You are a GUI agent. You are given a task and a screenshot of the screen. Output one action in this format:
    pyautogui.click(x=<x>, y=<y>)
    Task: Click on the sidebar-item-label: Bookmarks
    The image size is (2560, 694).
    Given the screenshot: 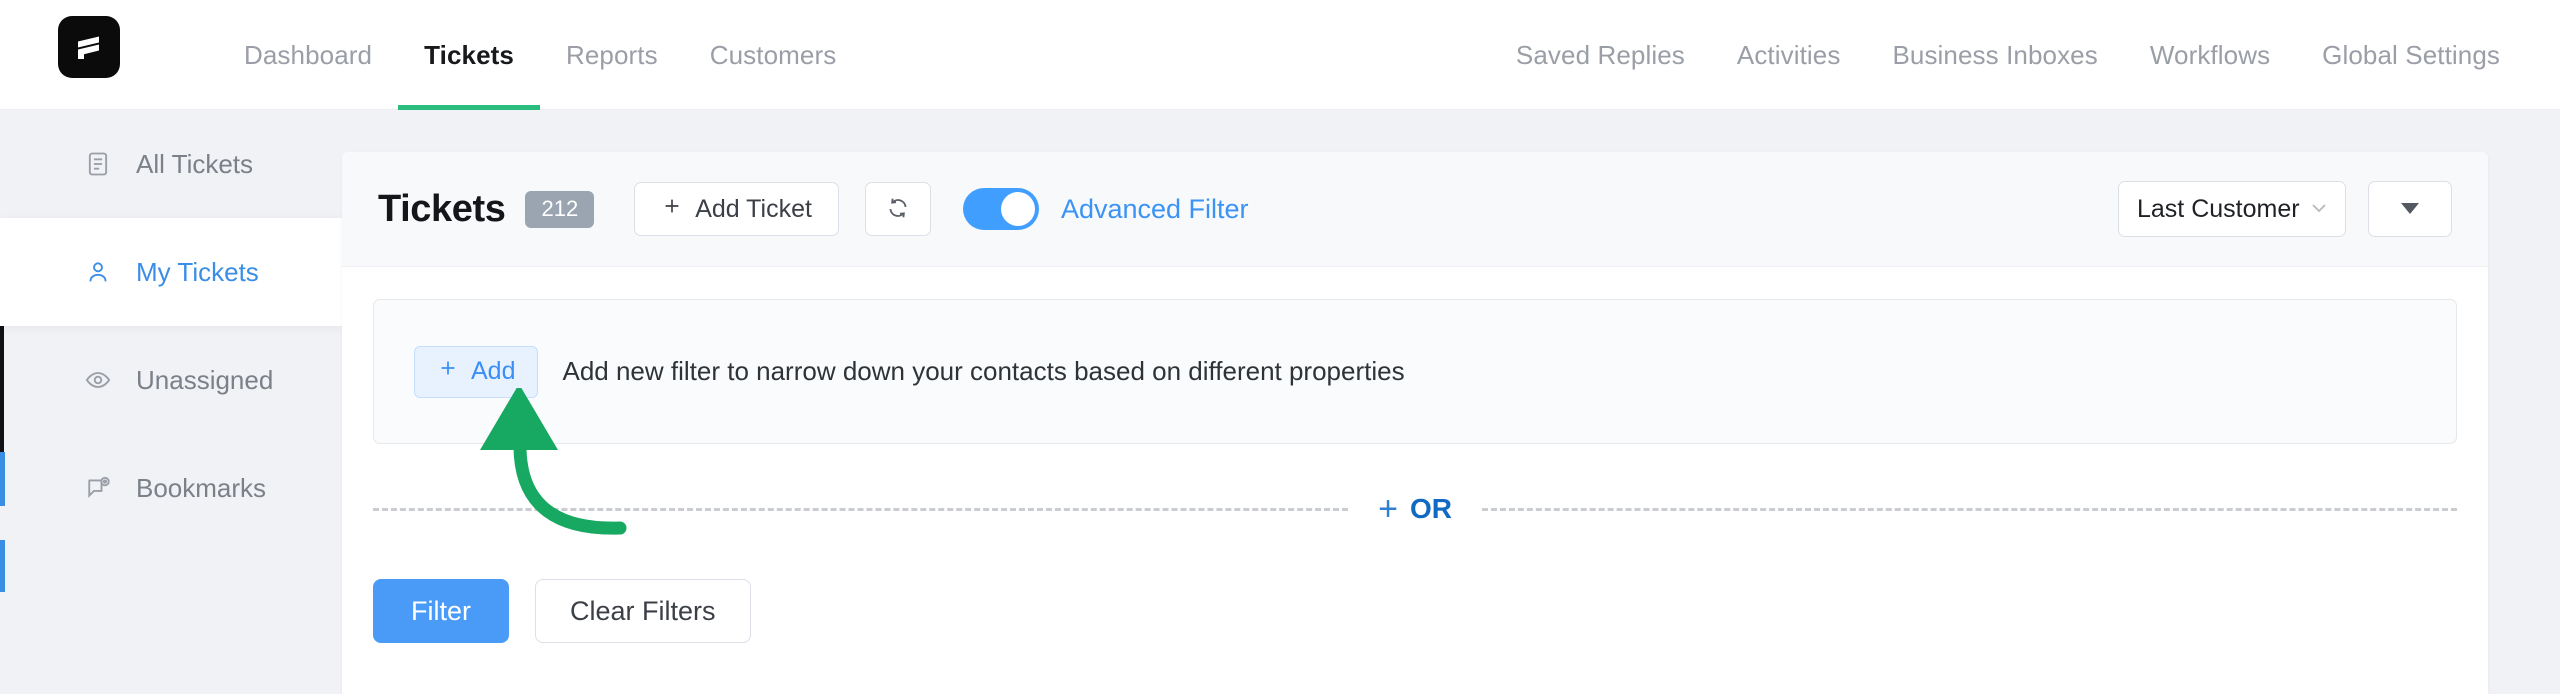 What is the action you would take?
    pyautogui.click(x=201, y=487)
    